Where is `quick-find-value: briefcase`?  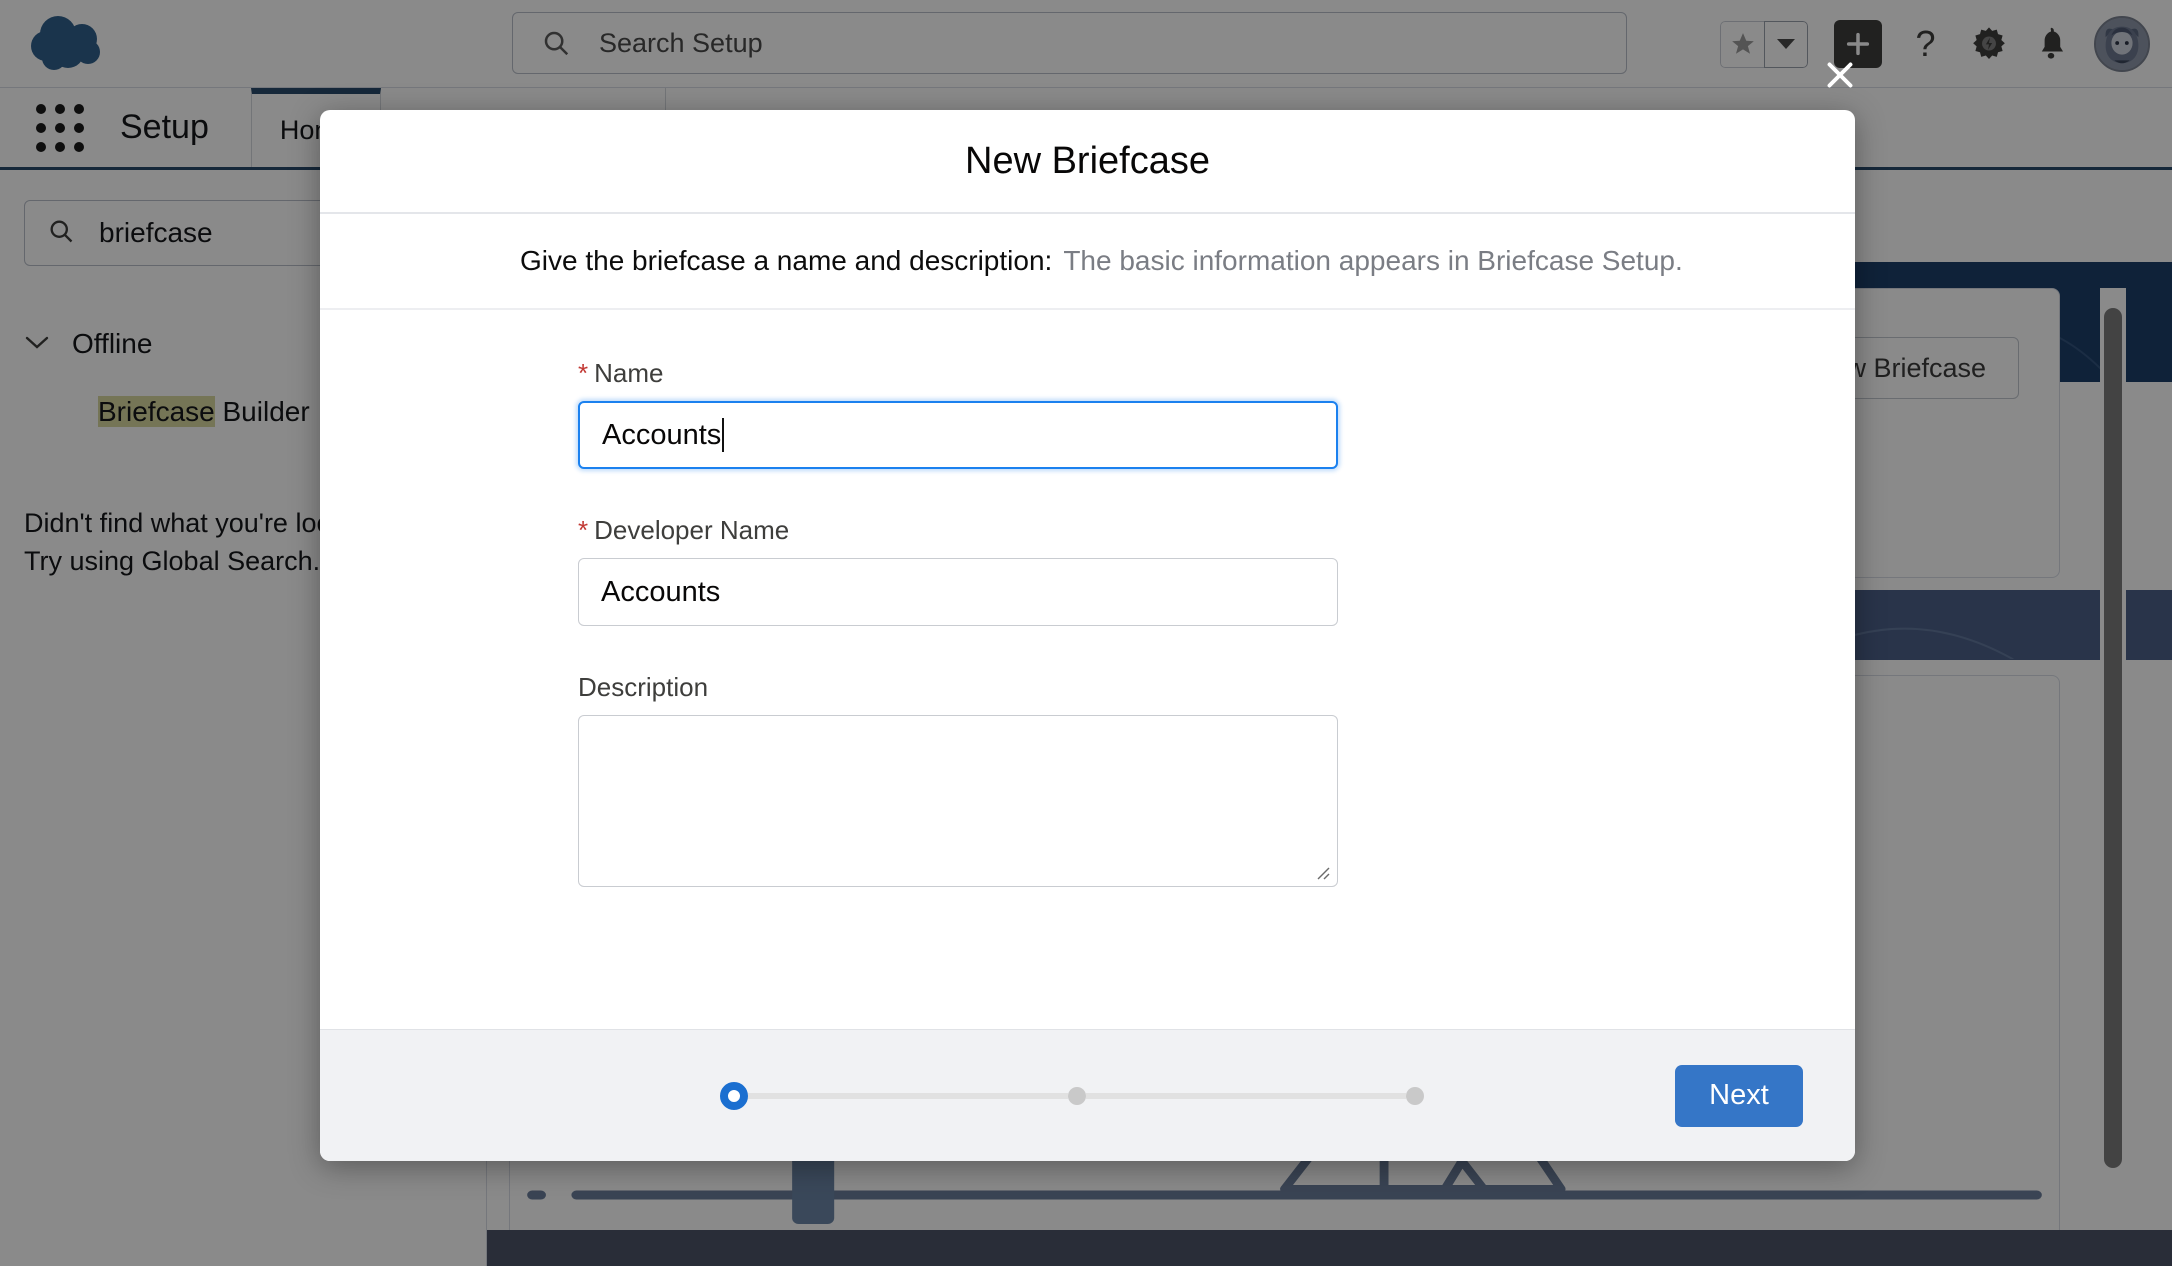 quick-find-value: briefcase is located at coordinates (156, 232).